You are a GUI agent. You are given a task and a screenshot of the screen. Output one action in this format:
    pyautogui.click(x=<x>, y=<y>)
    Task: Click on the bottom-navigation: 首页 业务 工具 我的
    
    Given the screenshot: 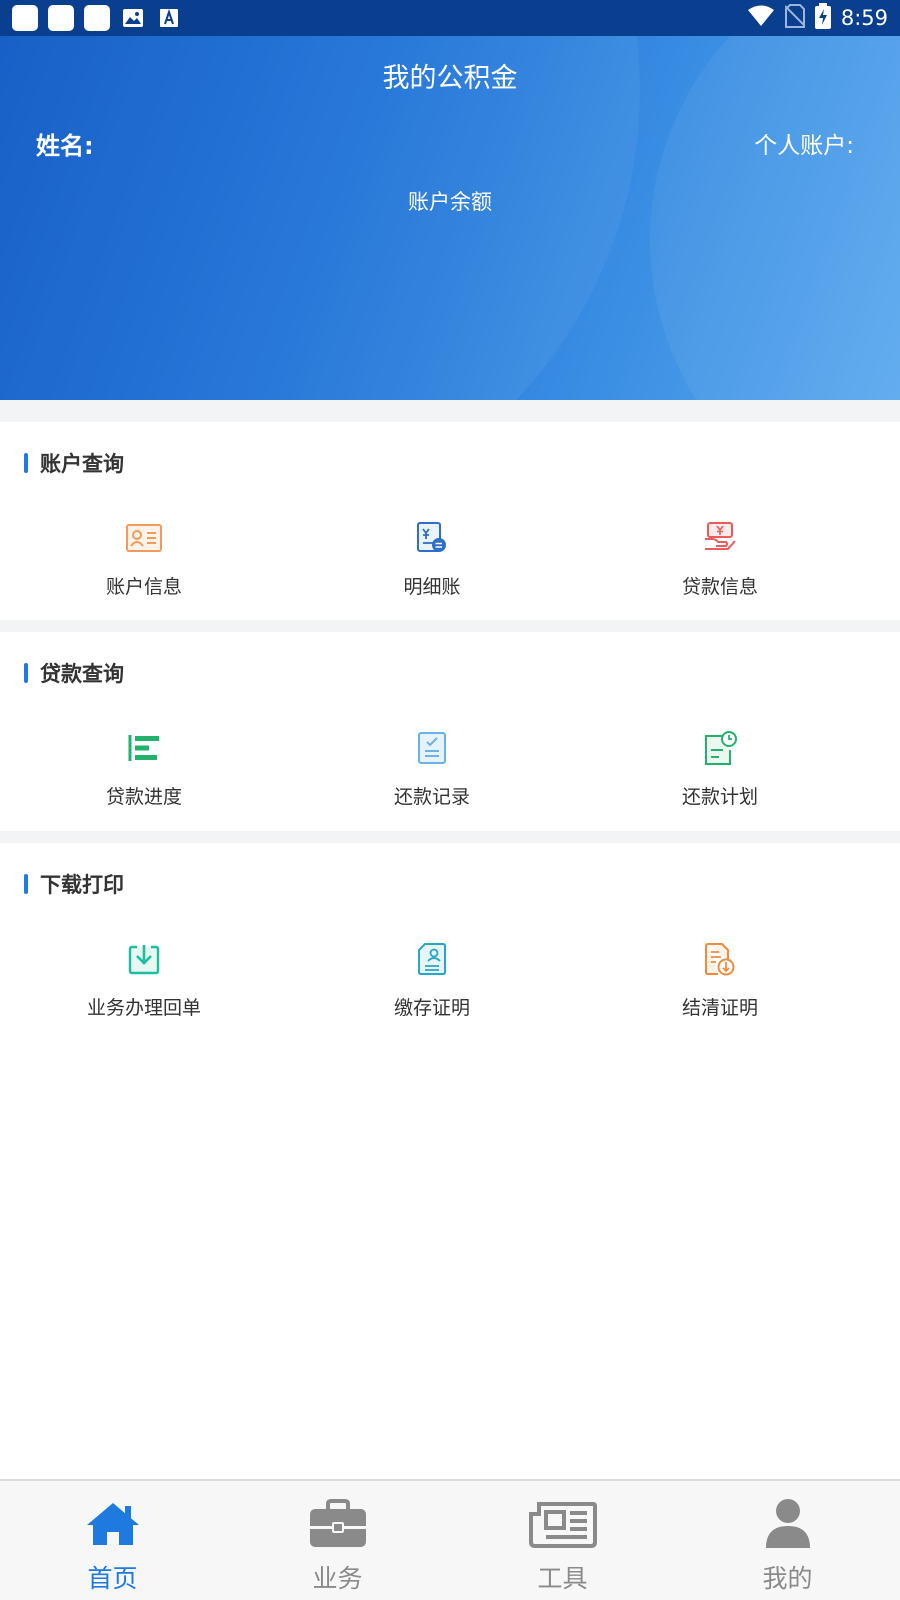 What is the action you would take?
    pyautogui.click(x=450, y=1539)
    